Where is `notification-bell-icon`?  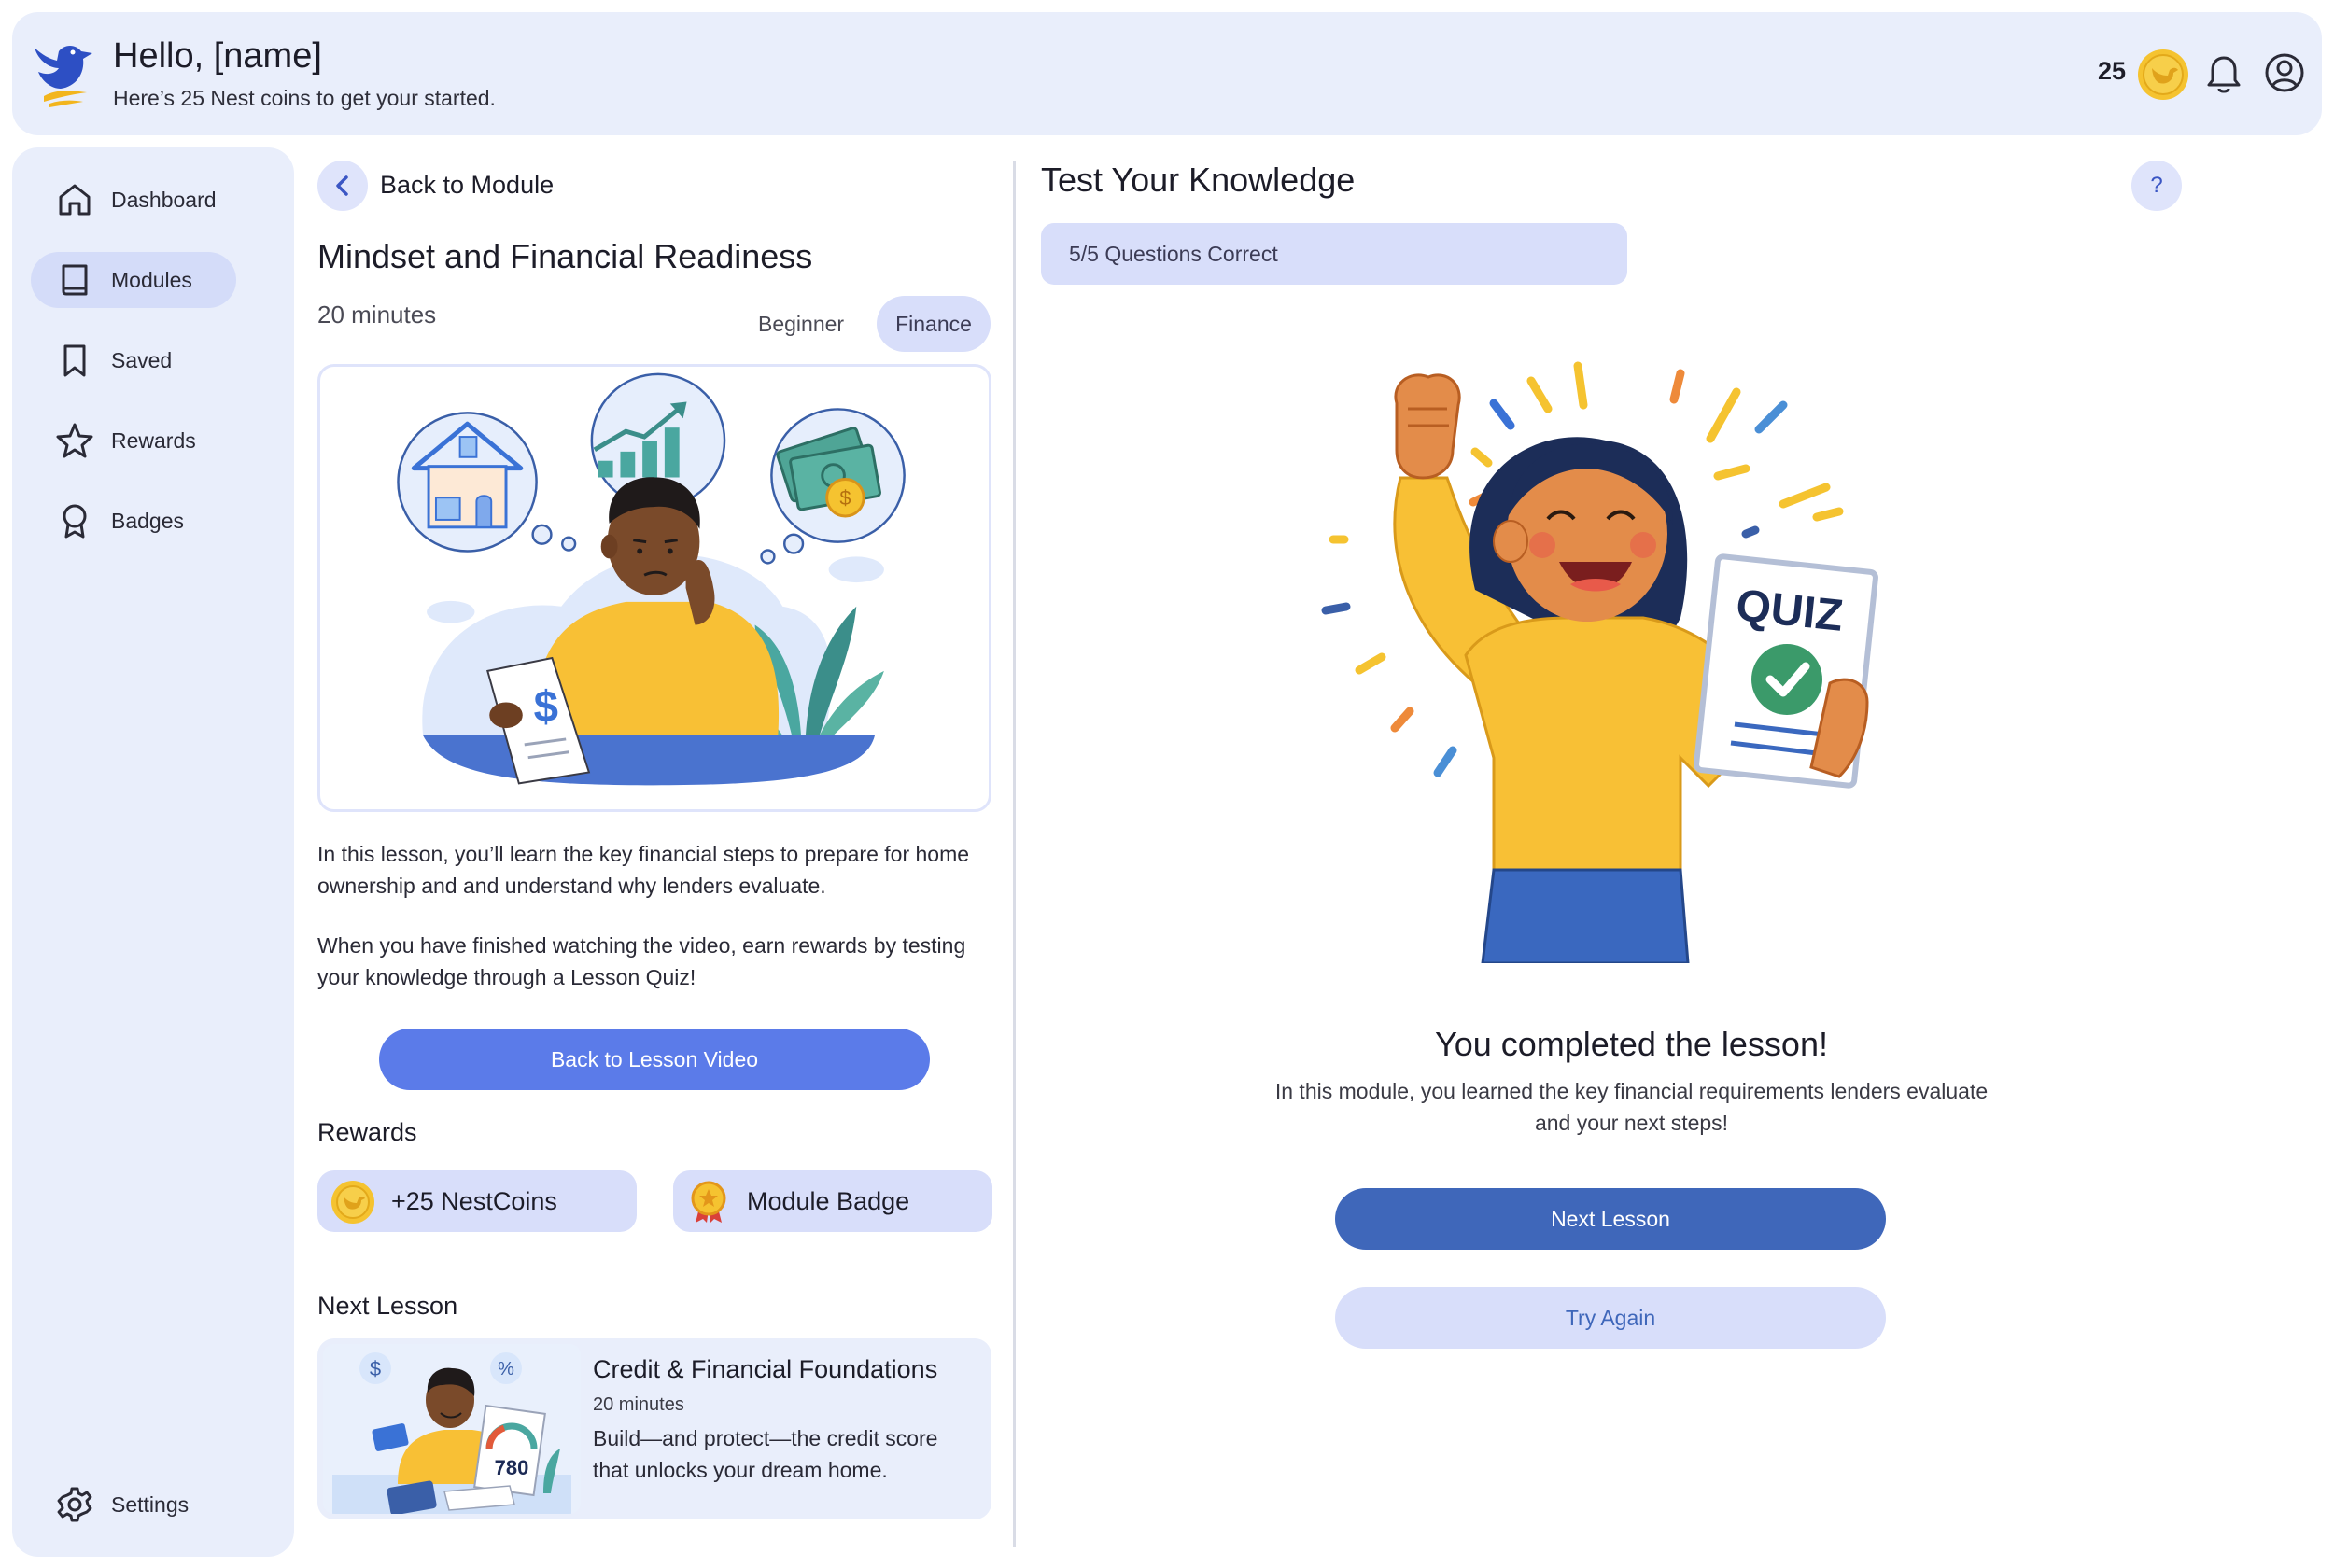 notification-bell-icon is located at coordinates (2223, 74).